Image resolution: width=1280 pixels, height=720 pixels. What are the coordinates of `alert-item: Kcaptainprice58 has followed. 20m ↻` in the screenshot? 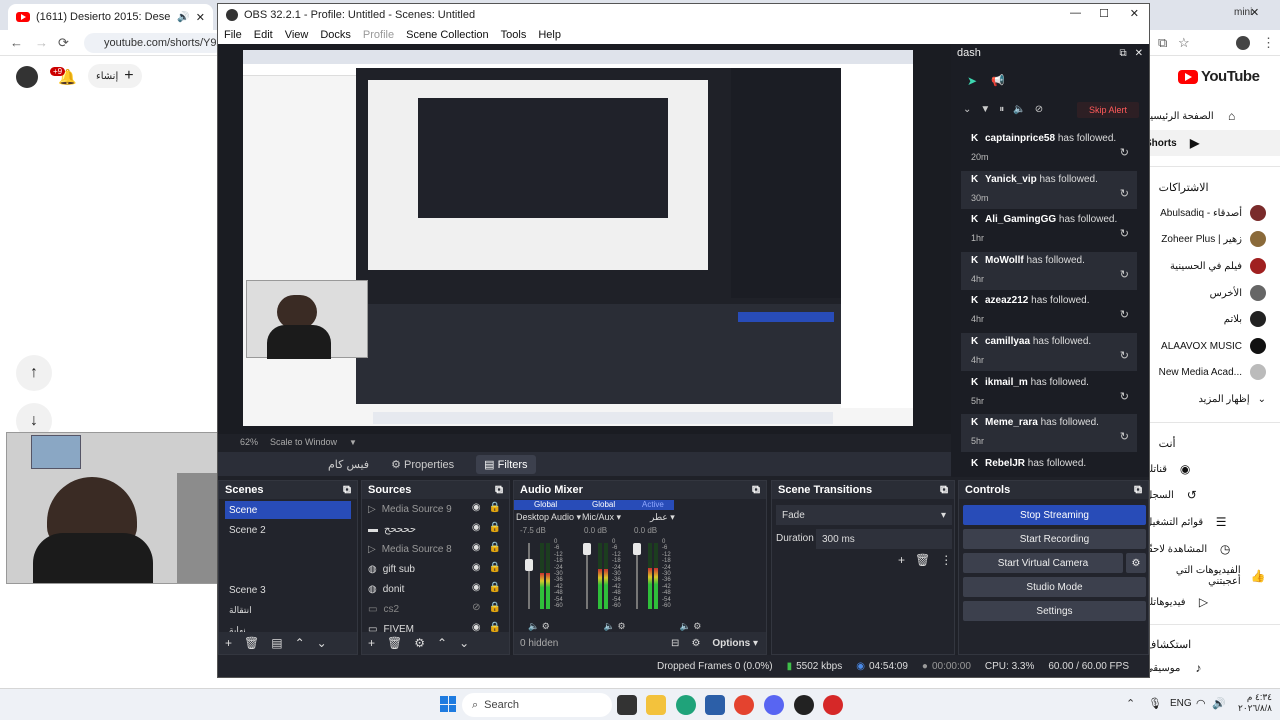 It's located at (1049, 149).